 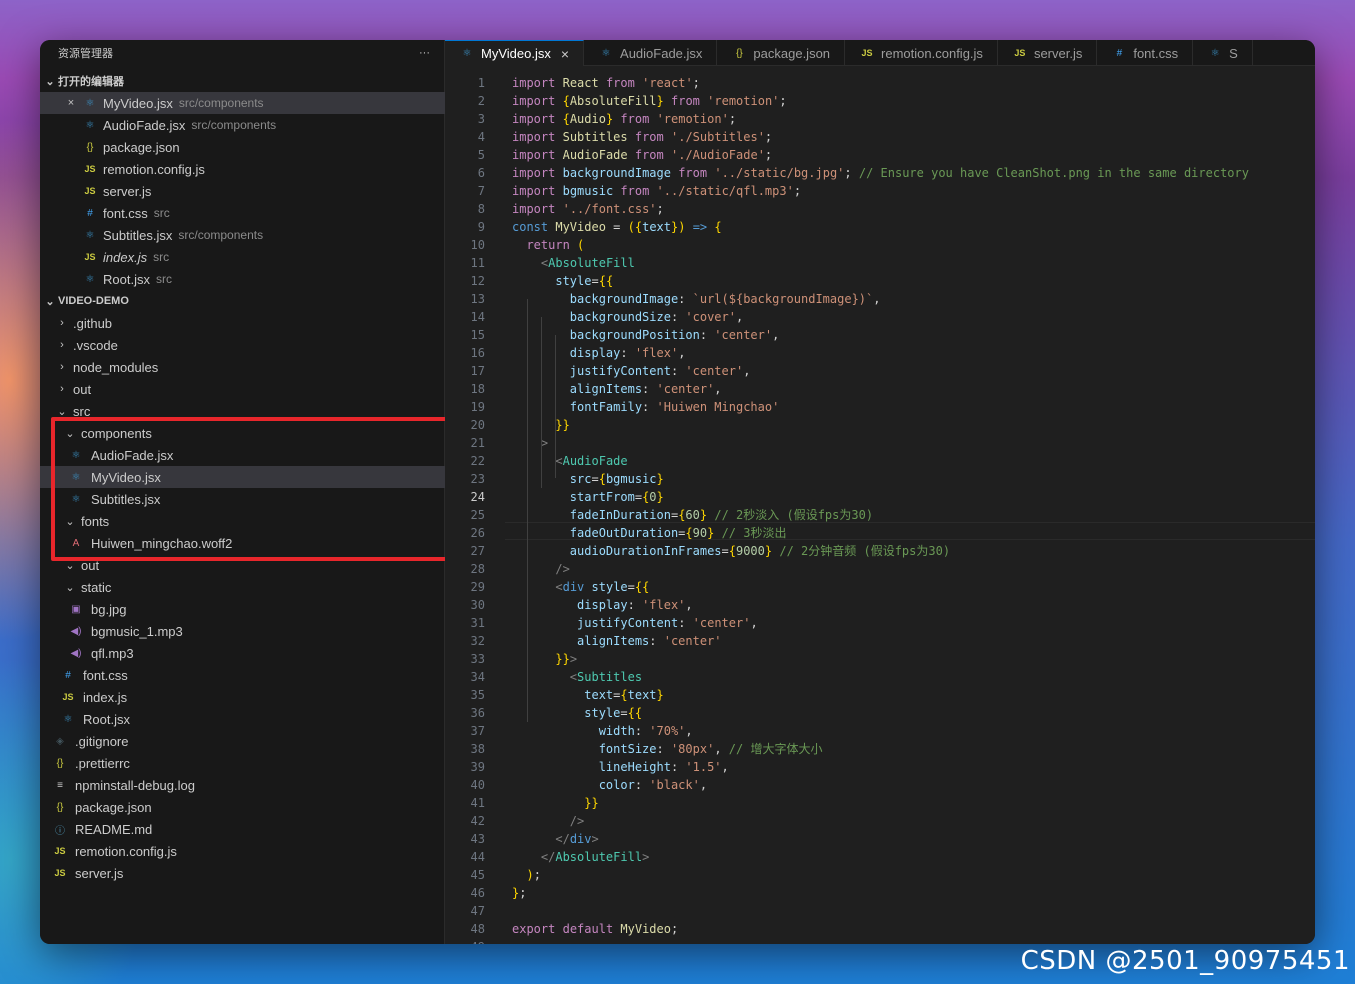 What do you see at coordinates (595, 929) in the screenshot?
I see `code-line: export default MyVideo;` at bounding box center [595, 929].